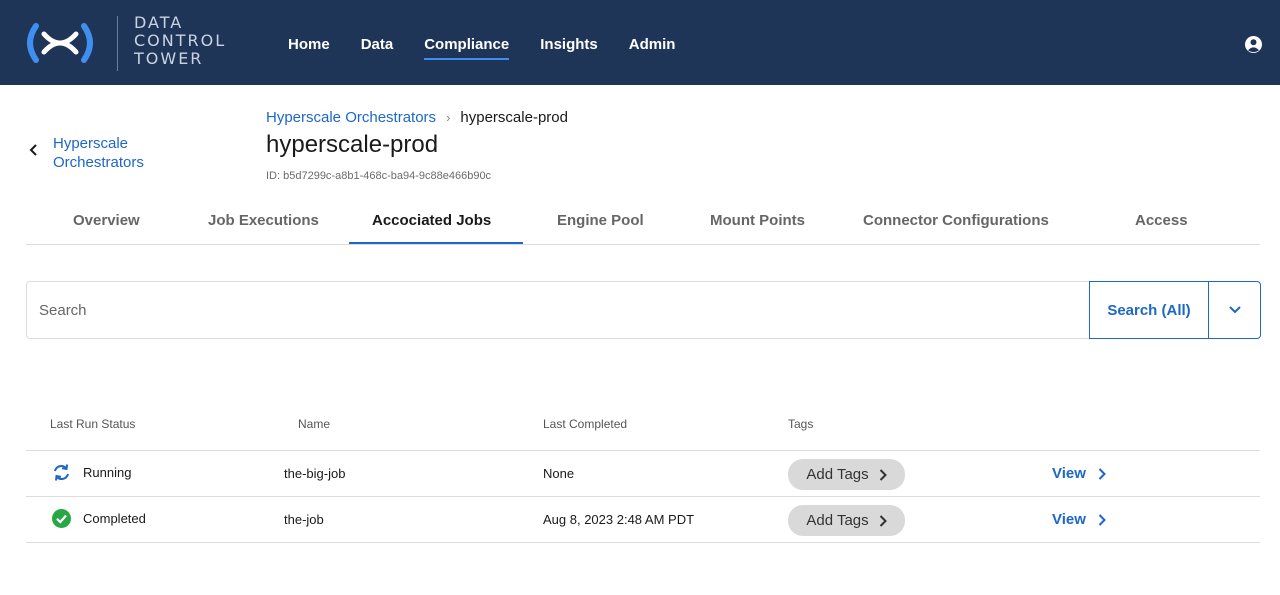 The image size is (1280, 595). I want to click on tab-job-executions: Job Executions, so click(263, 220).